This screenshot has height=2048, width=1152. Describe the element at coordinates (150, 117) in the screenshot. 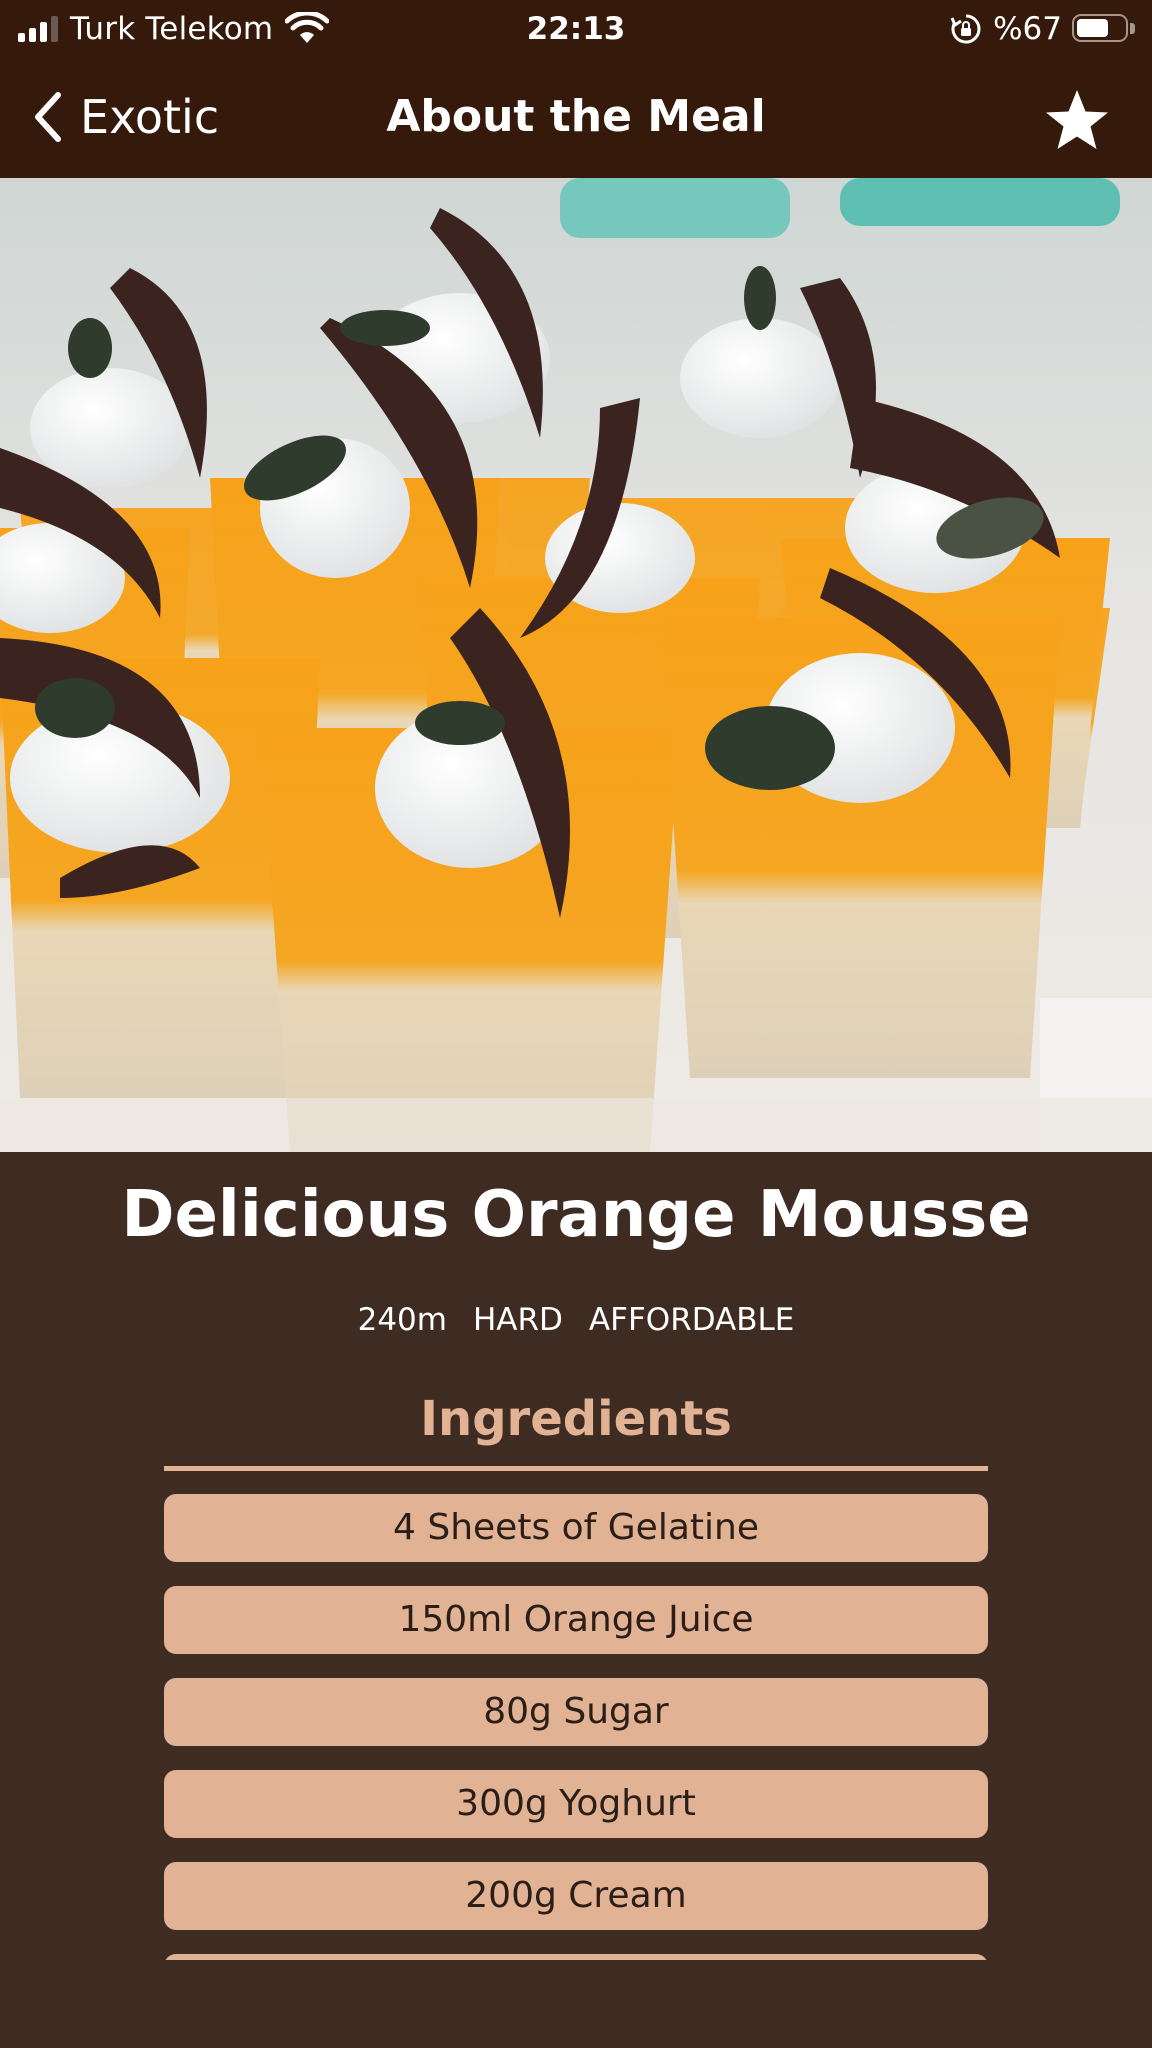

I see `back-label: Exotic` at that location.